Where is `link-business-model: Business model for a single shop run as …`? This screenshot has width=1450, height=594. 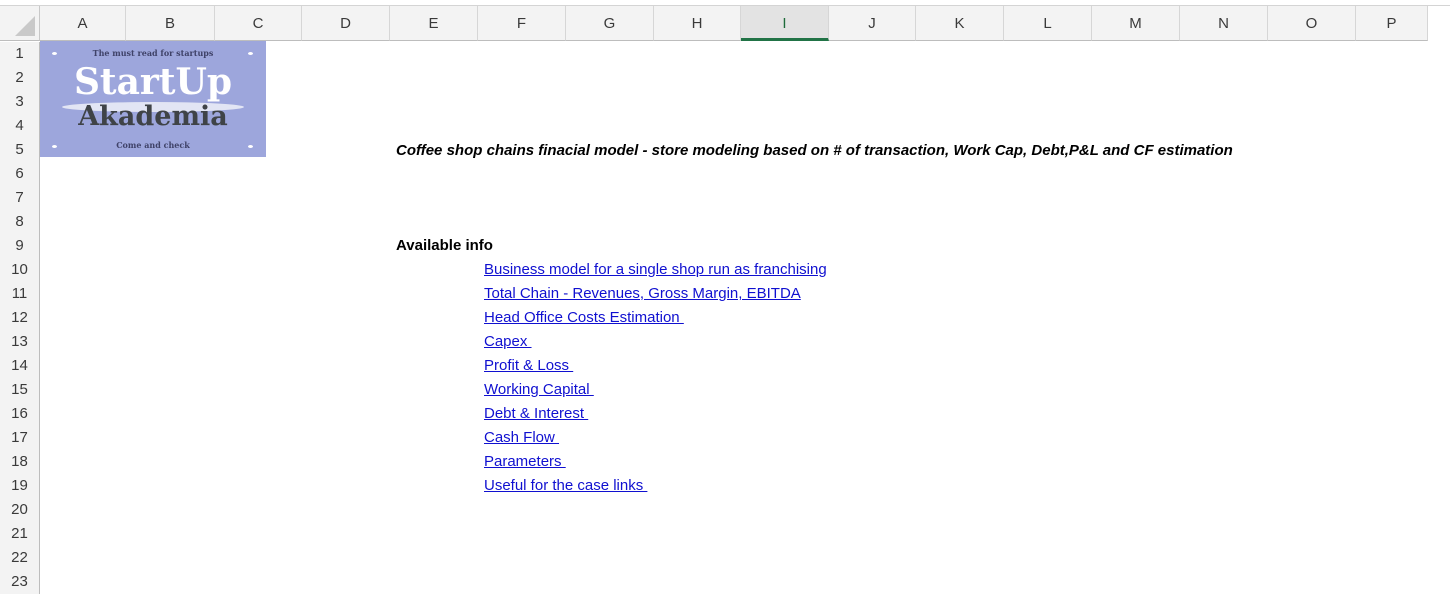 link-business-model: Business model for a single shop run as … is located at coordinates (655, 270).